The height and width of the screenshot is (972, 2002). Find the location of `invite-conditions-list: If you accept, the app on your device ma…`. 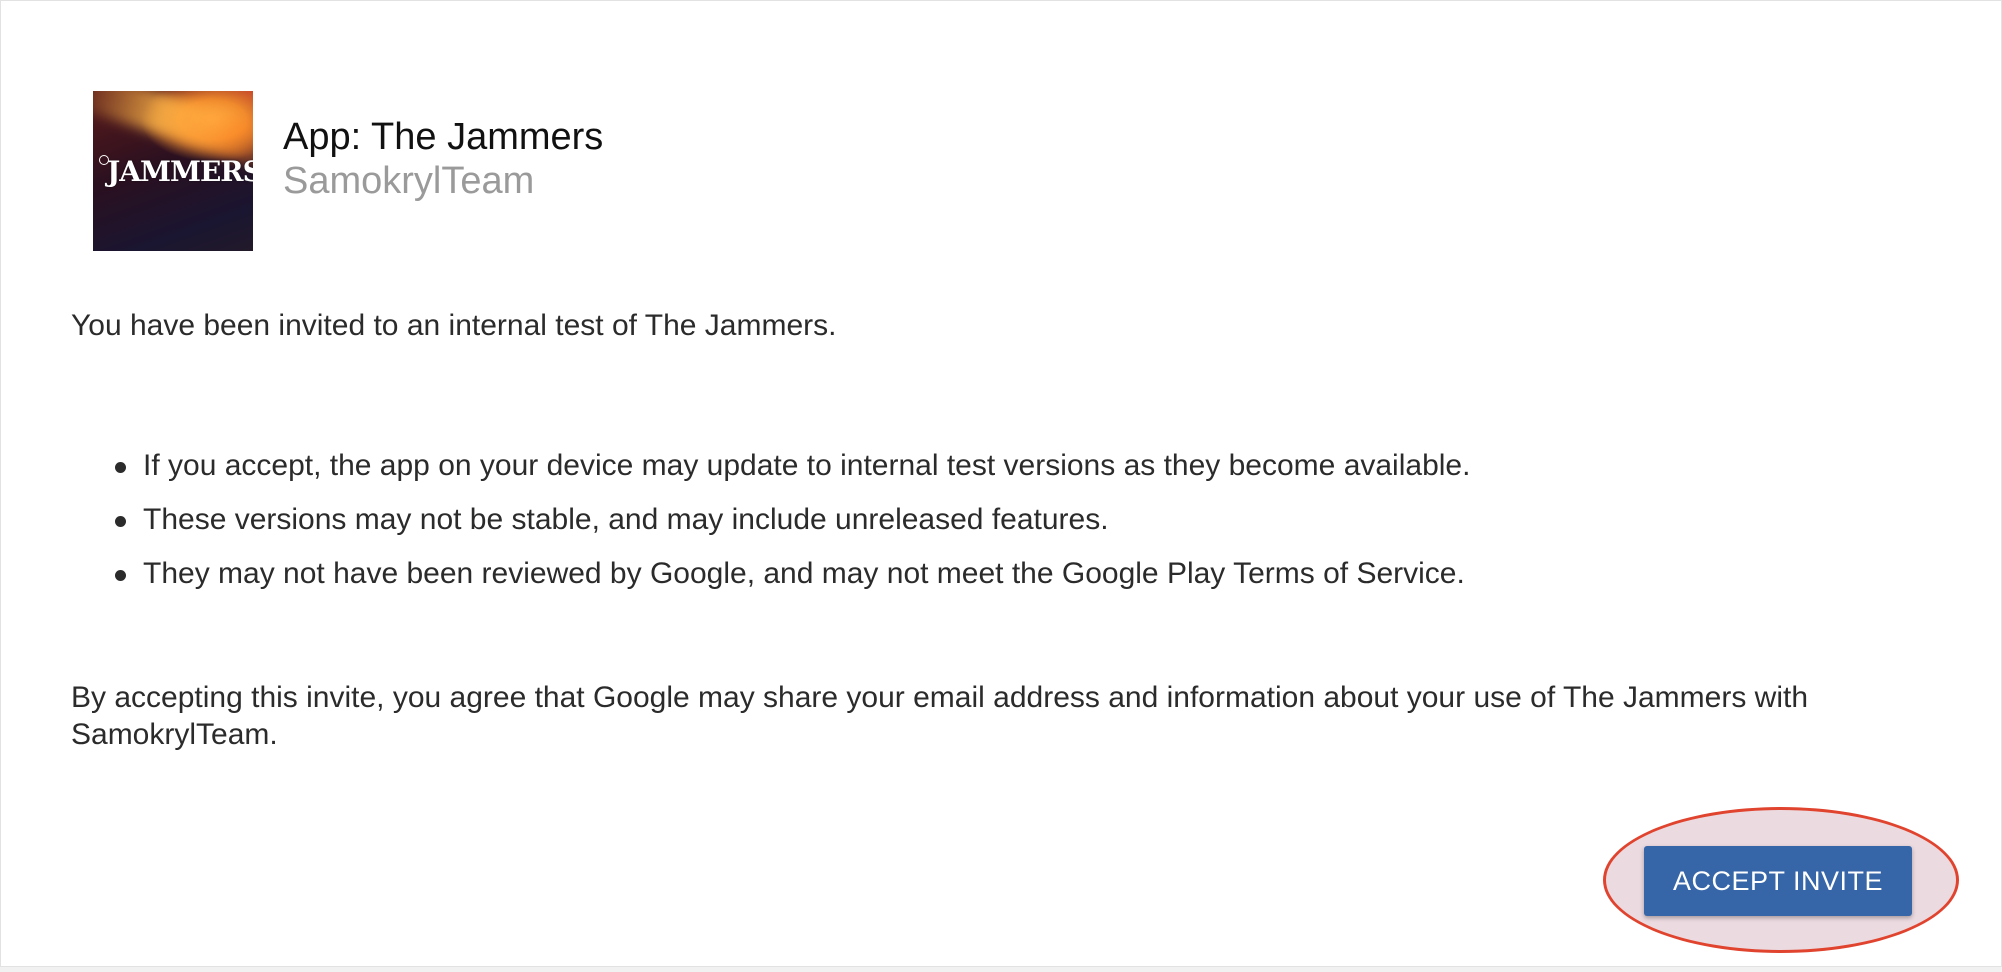

invite-conditions-list: If you accept, the app on your device ma… is located at coordinates (791, 520).